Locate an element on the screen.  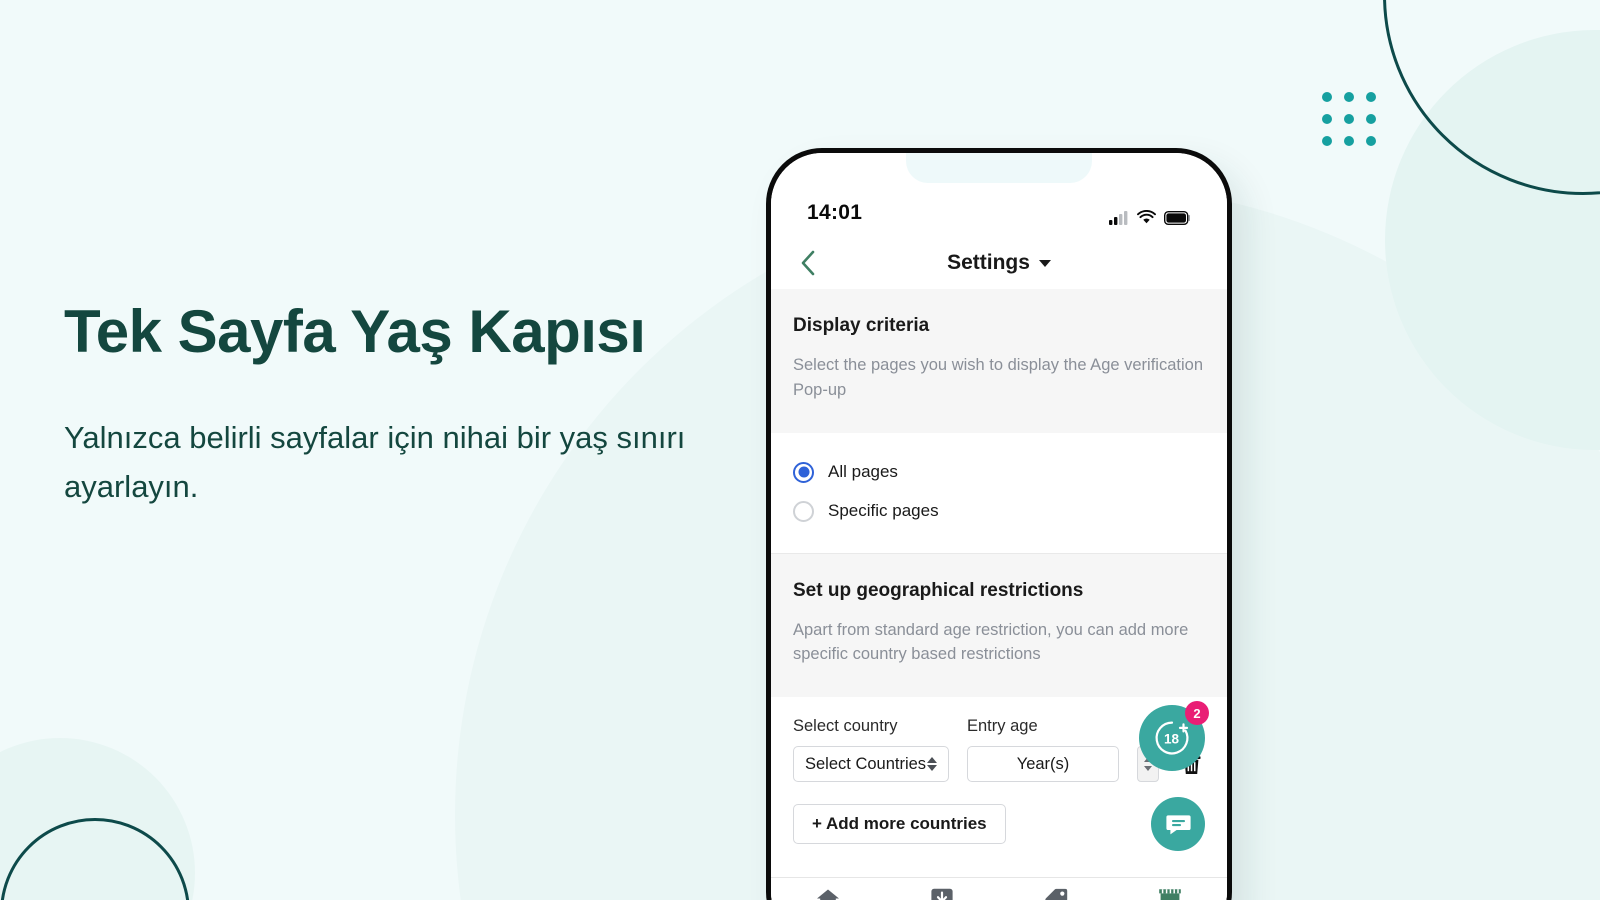
back-button is located at coordinates (808, 263).